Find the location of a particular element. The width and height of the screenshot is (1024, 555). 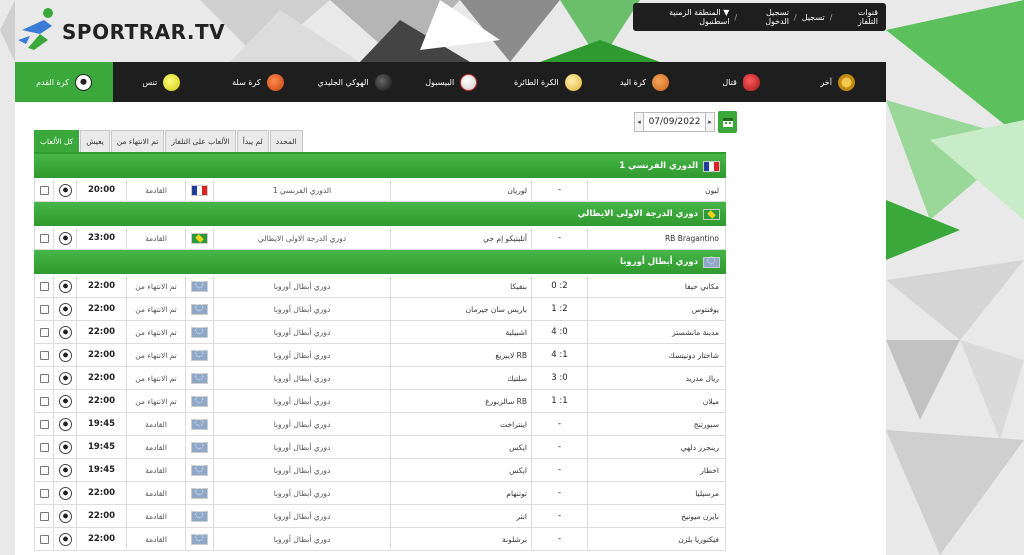

nav-item-ice-hockey: الهوكي الجليدي is located at coordinates (354, 82).